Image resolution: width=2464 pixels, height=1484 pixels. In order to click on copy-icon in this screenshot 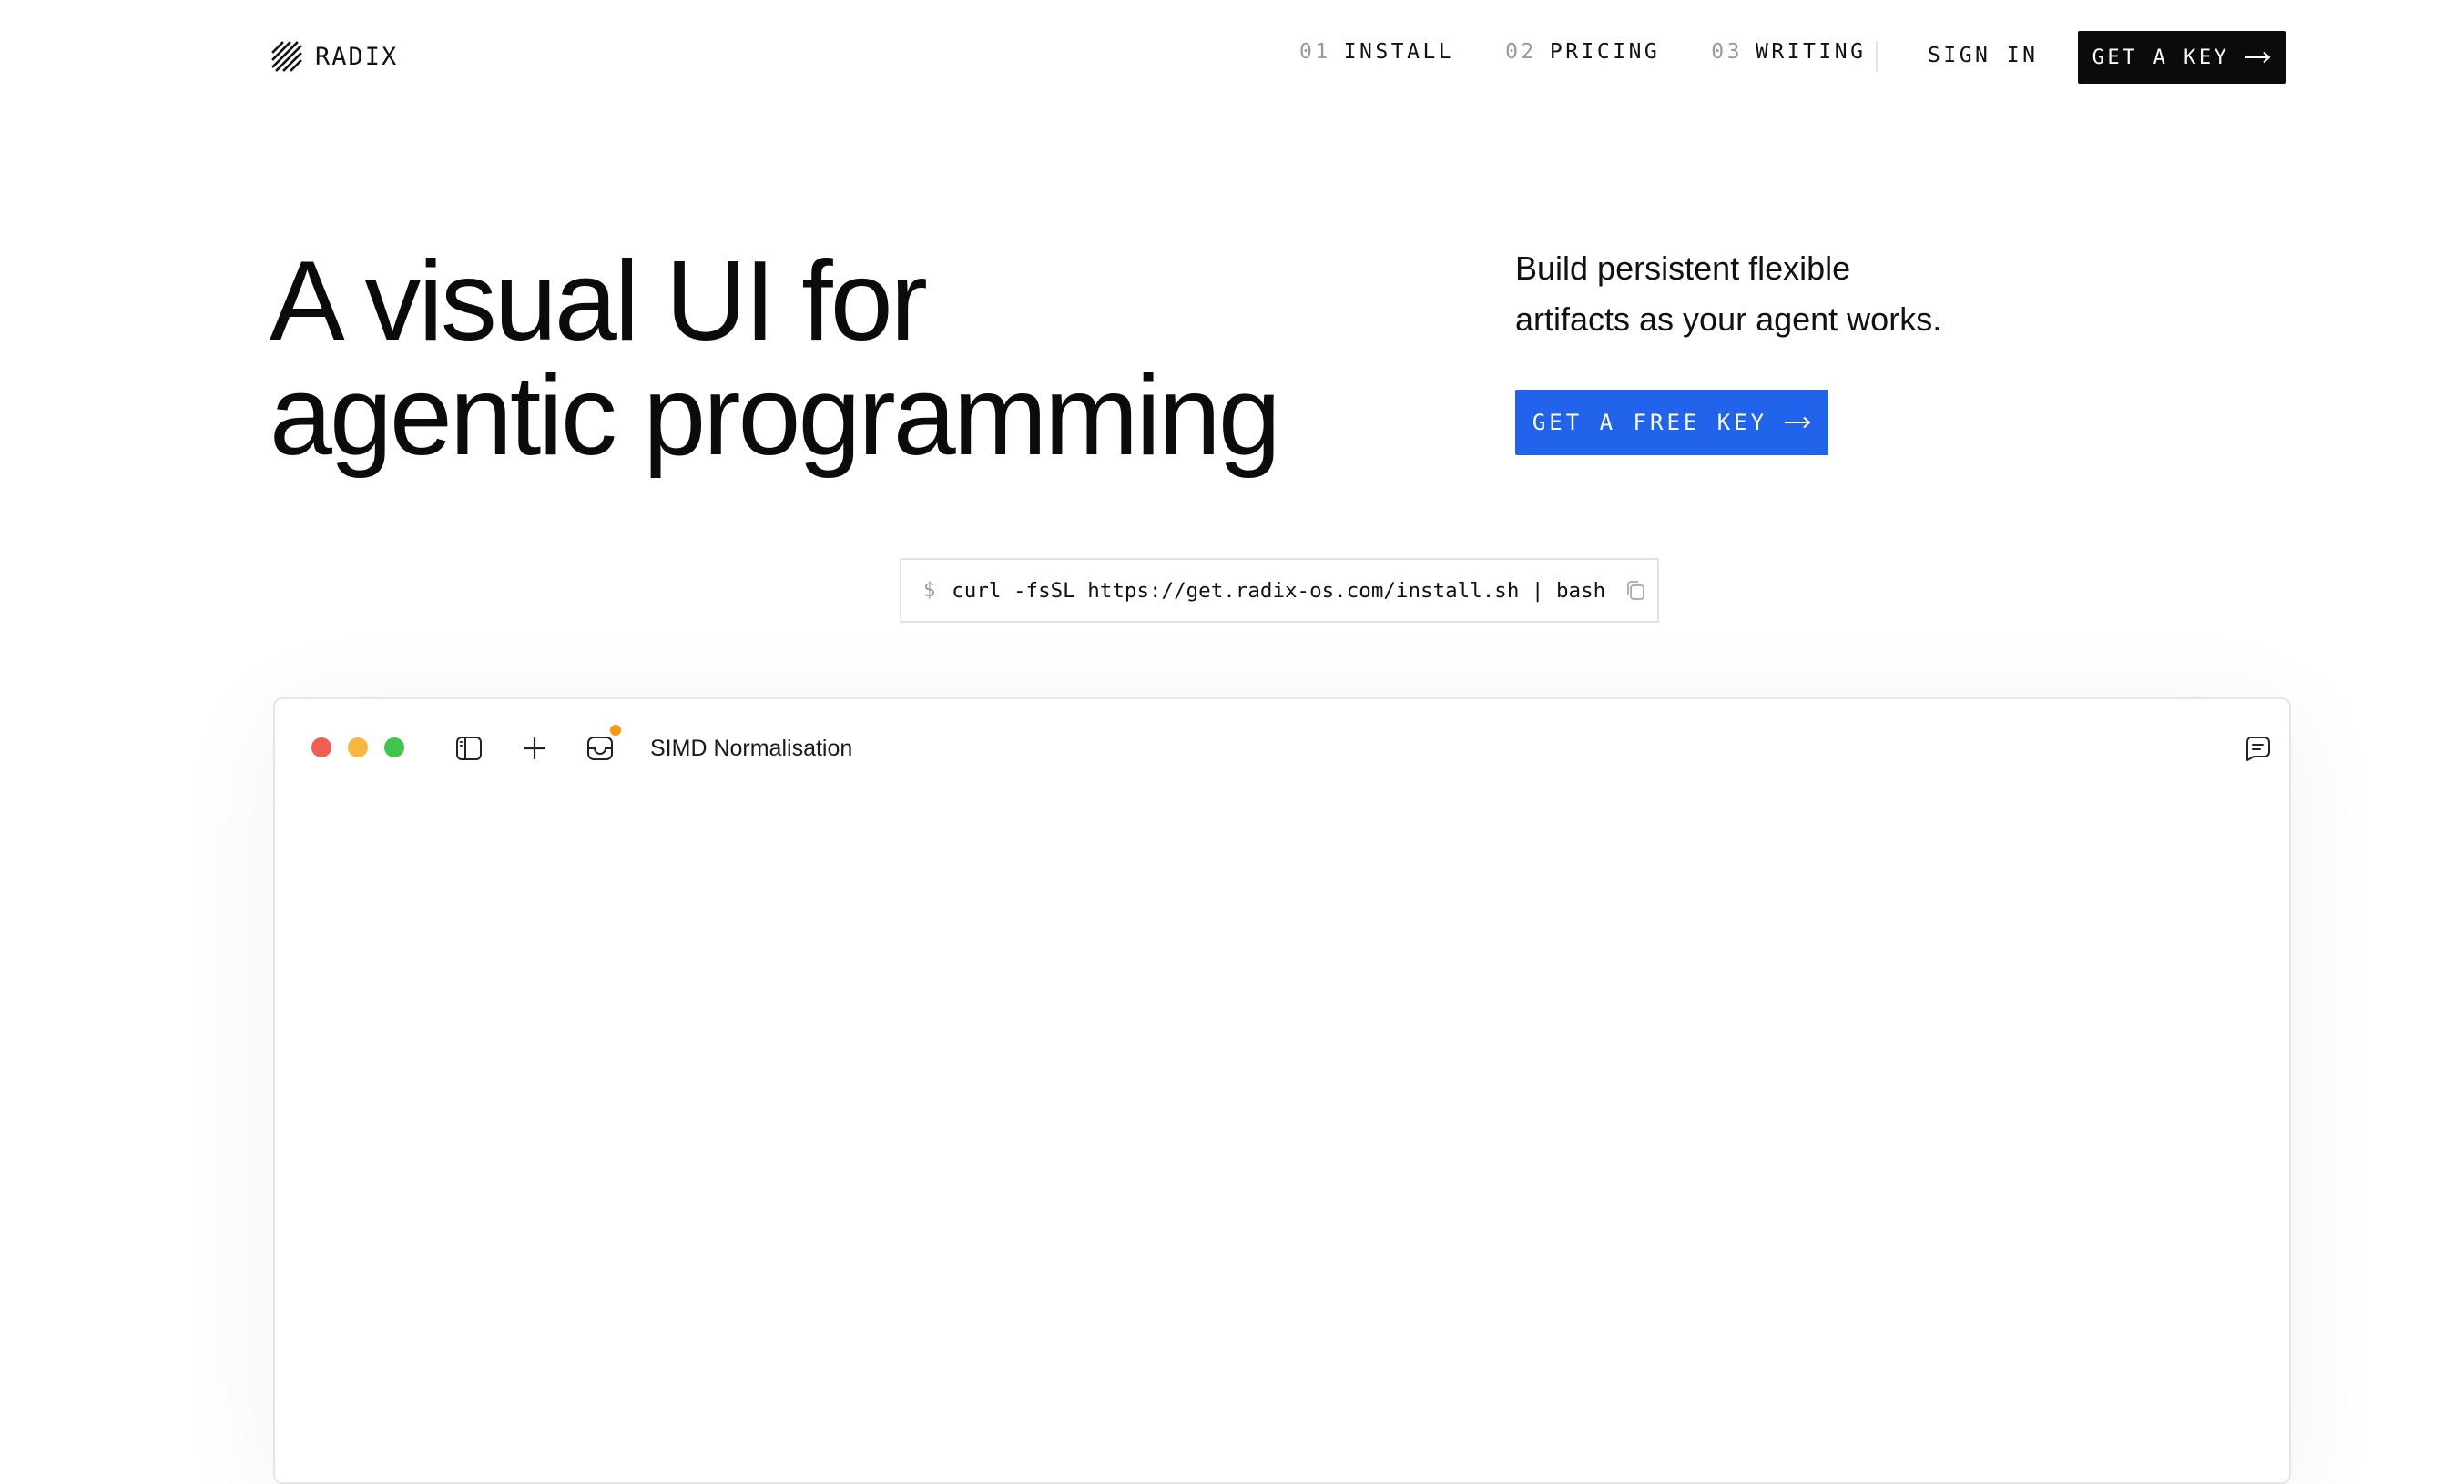, I will do `click(1636, 590)`.